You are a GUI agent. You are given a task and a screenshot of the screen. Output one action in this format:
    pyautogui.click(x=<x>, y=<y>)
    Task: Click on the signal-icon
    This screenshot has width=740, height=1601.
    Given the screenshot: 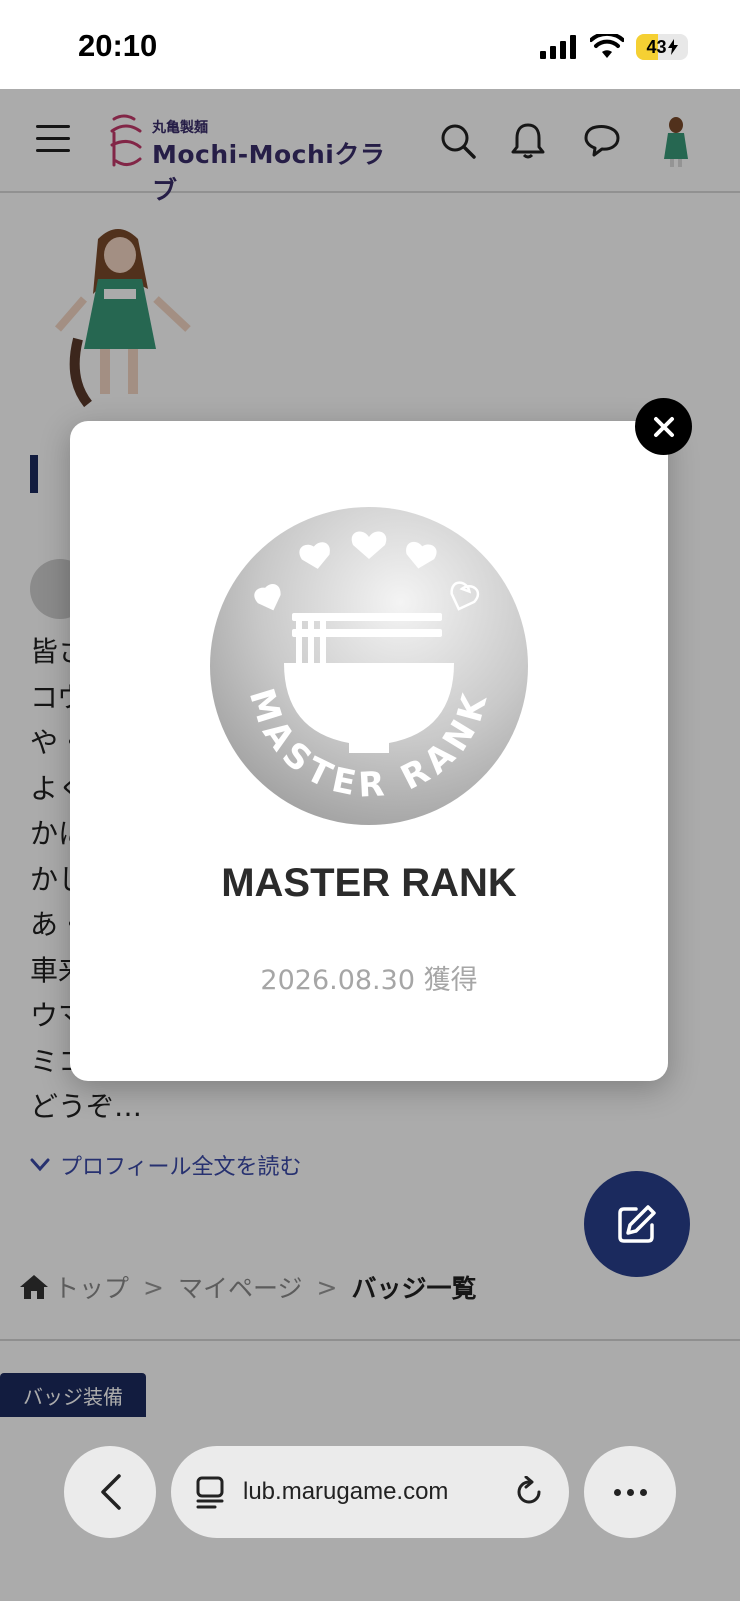 What is the action you would take?
    pyautogui.click(x=558, y=47)
    